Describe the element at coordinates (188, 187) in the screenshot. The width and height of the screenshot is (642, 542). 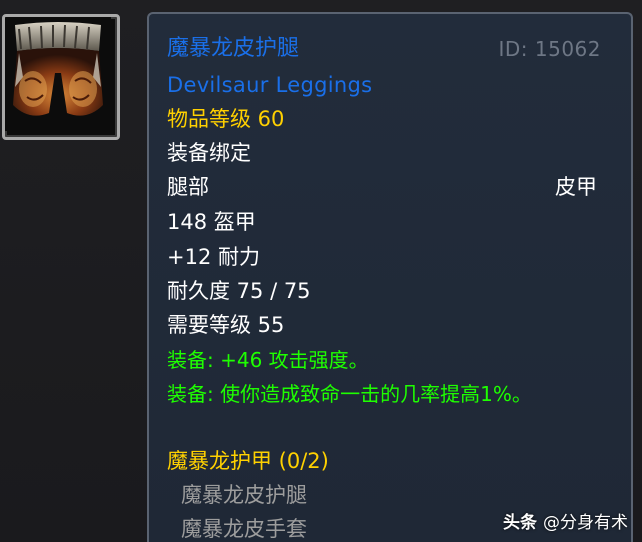
I see `item-slot: 腿部` at that location.